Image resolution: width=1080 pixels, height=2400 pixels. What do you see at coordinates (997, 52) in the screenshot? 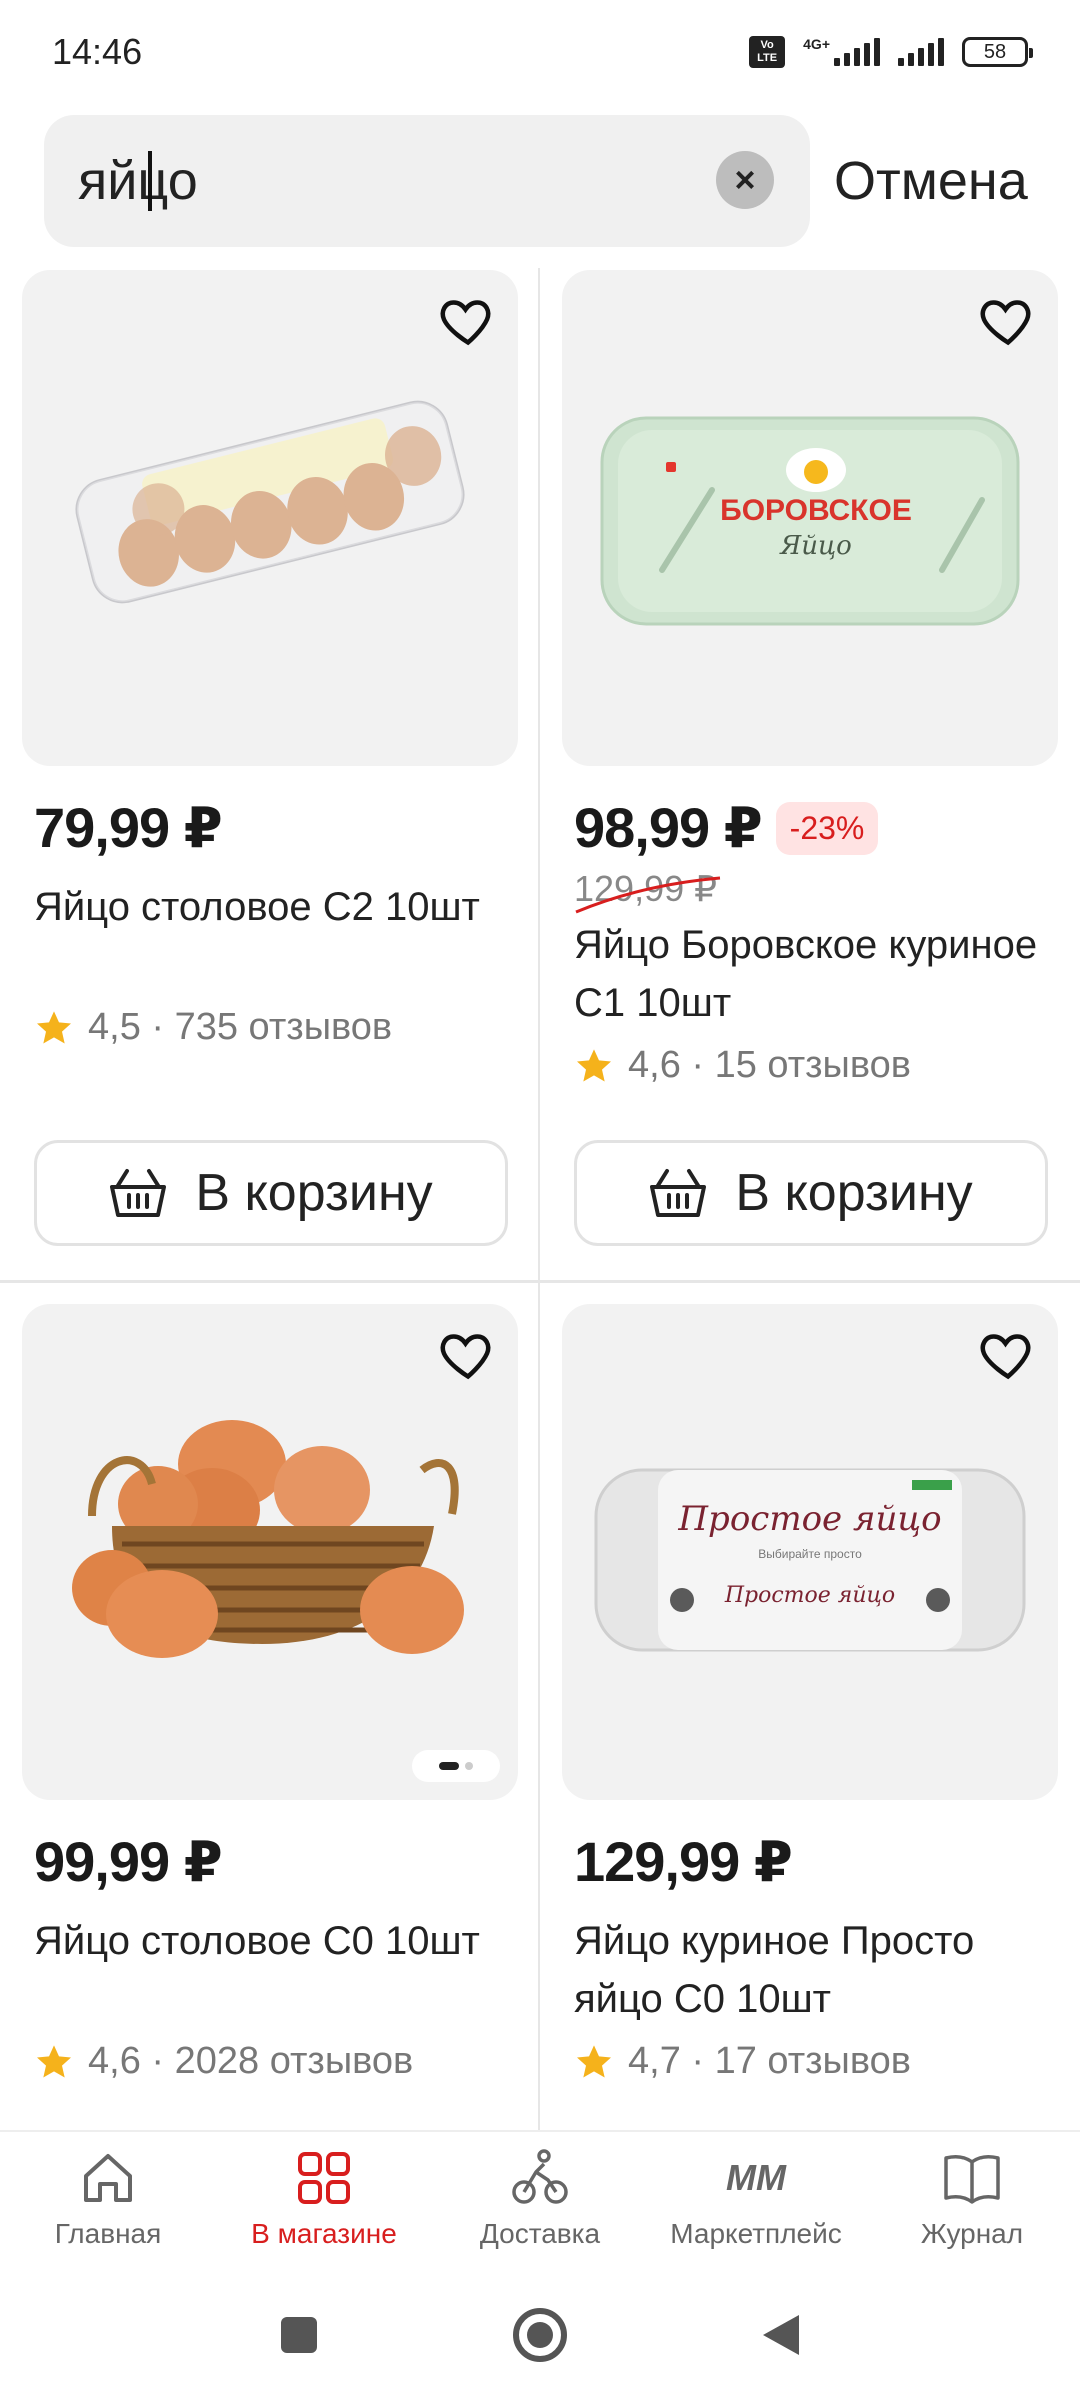
I see `battery-icon: 58` at bounding box center [997, 52].